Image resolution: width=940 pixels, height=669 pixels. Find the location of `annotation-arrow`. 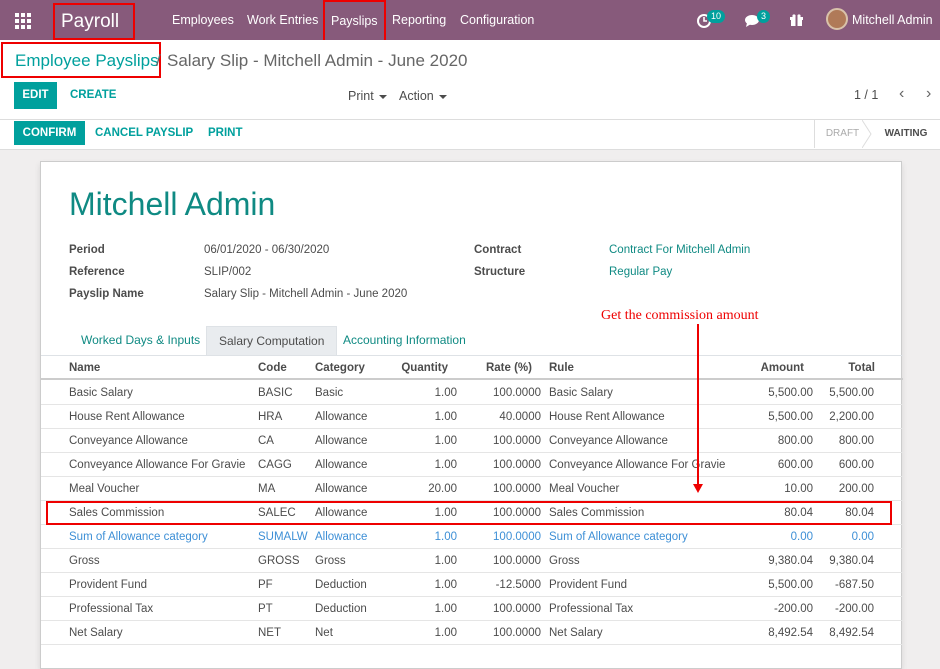

annotation-arrow is located at coordinates (698, 405).